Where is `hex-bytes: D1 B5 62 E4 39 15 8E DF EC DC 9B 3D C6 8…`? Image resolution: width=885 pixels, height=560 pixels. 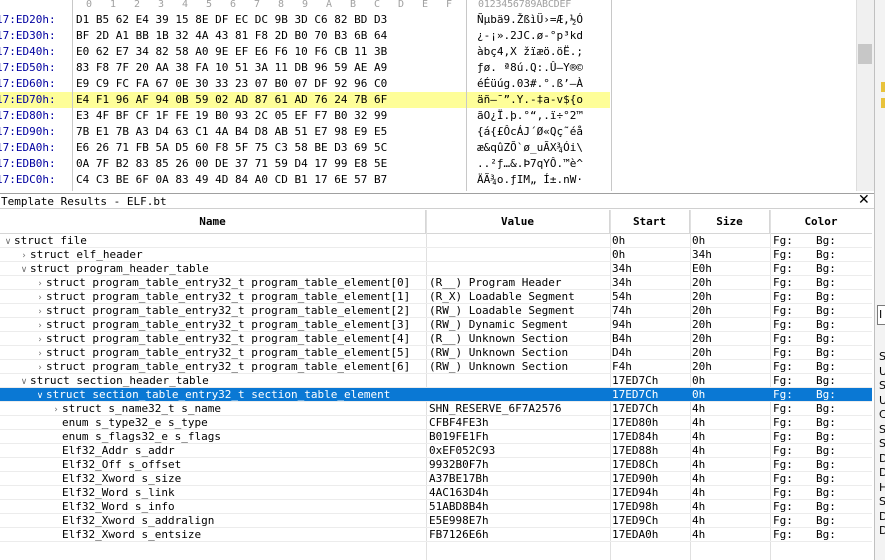 hex-bytes: D1 B5 62 E4 39 15 8E DF EC DC 9B 3D C6 8… is located at coordinates (271, 20).